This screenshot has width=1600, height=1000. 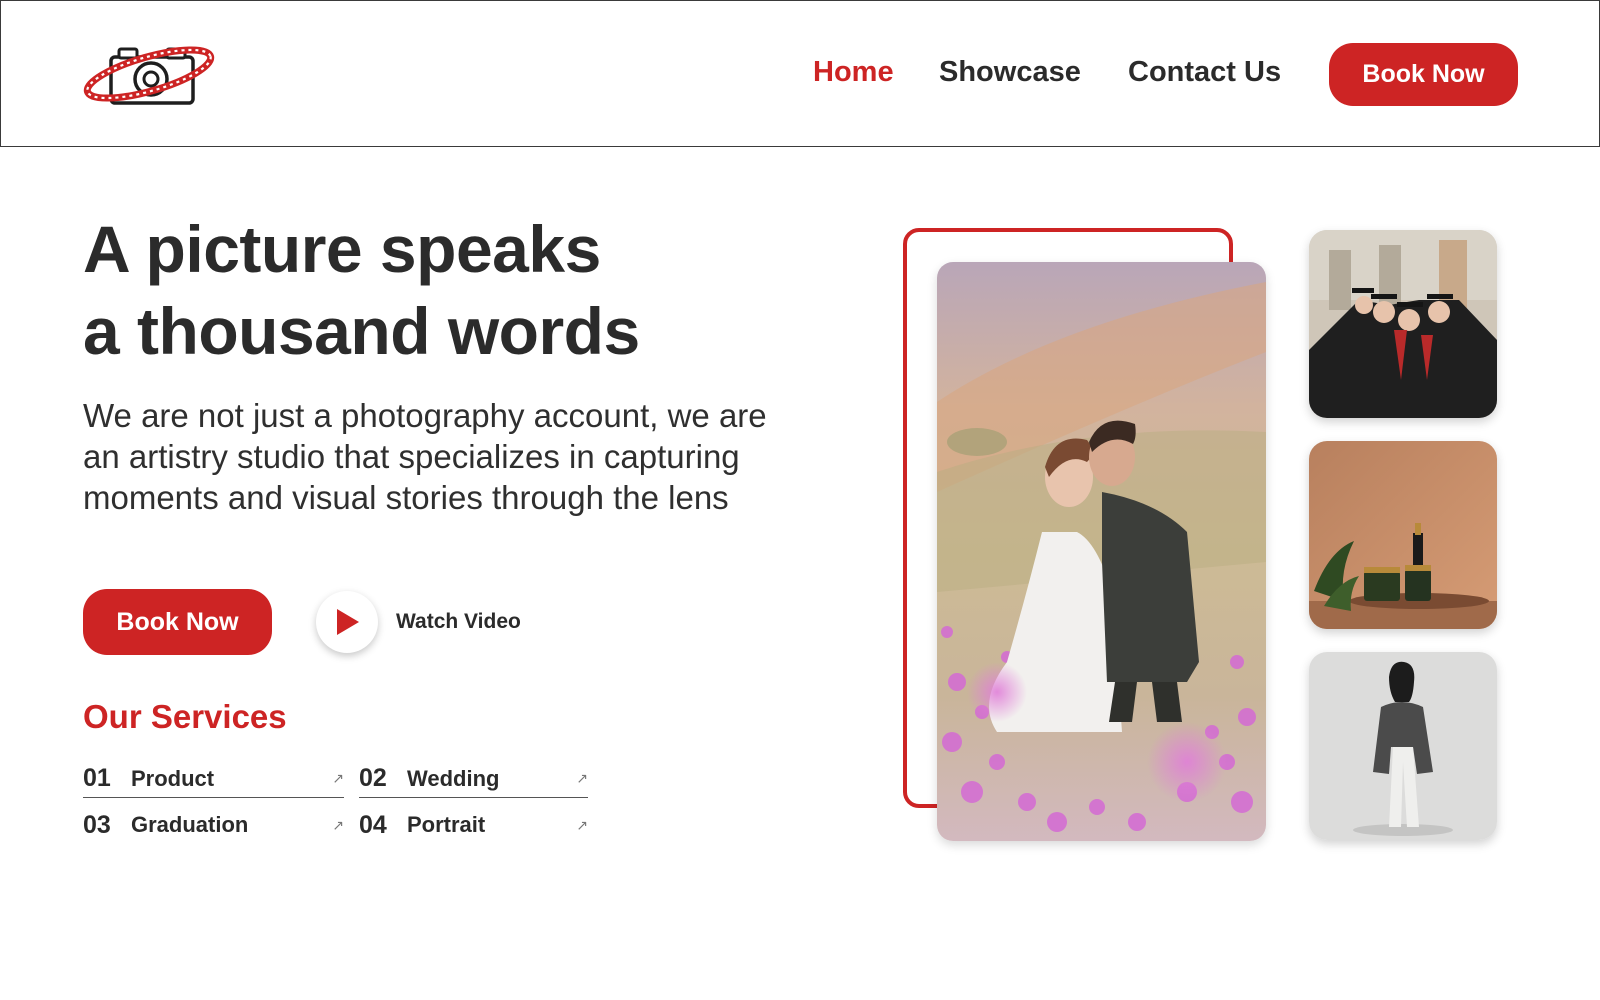 I want to click on service-item-product: 01 Product ↗, so click(x=213, y=779).